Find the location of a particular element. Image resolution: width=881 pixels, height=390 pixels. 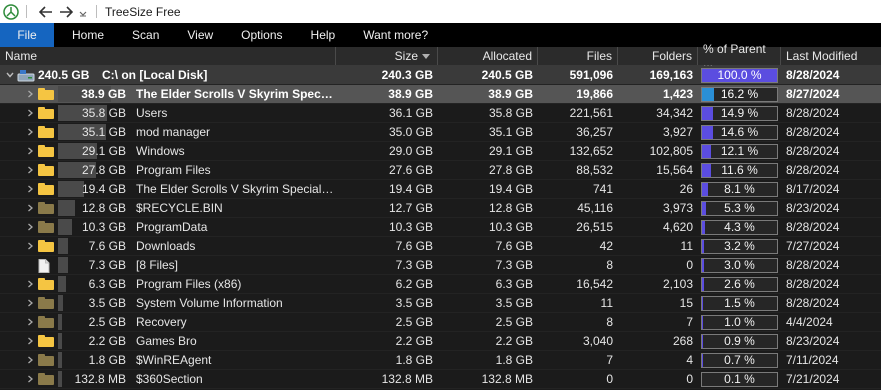

root-files: 591,096 is located at coordinates (591, 75).